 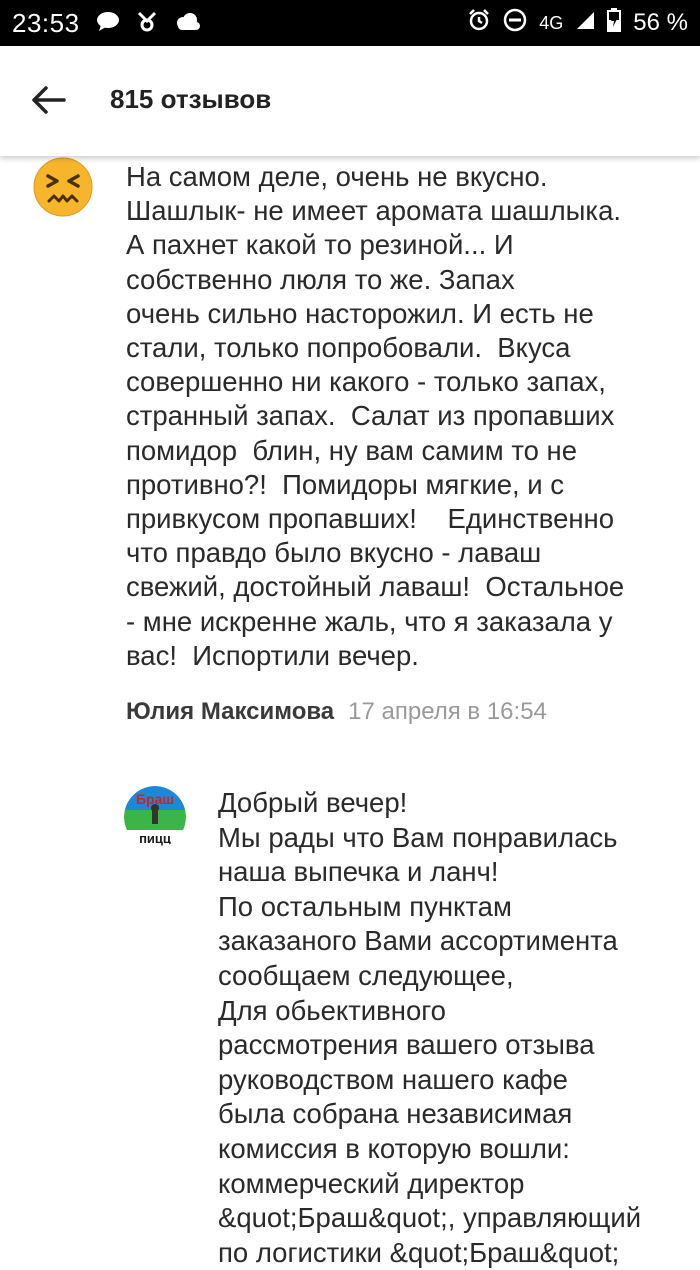 What do you see at coordinates (191, 99) in the screenshot?
I see `page-title: 815 отзывов` at bounding box center [191, 99].